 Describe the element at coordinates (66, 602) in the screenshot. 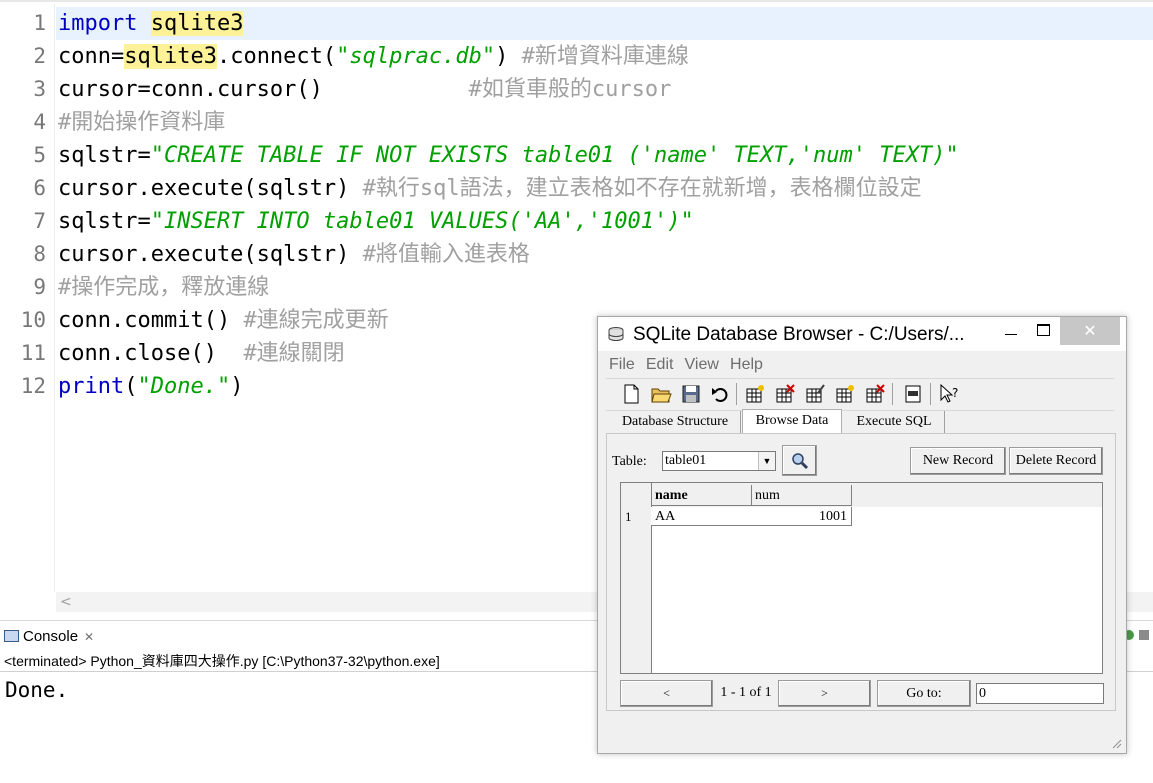

I see `scroll-left-arrow-icon: <` at that location.